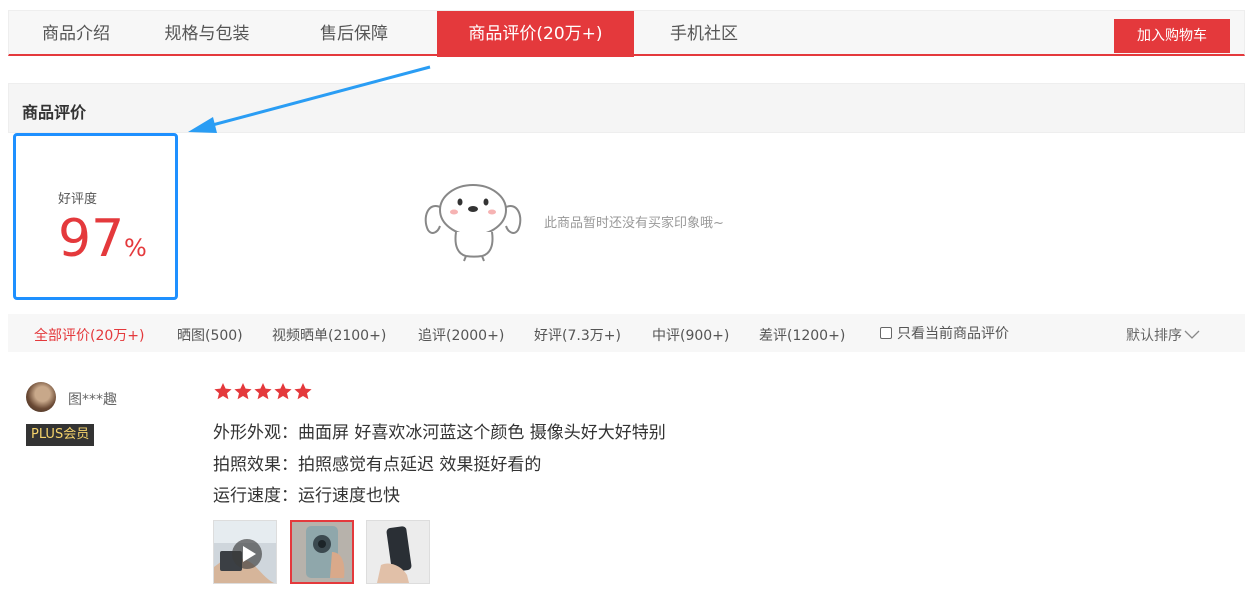 The image size is (1252, 606). I want to click on section-title: 商品评价, so click(54, 112).